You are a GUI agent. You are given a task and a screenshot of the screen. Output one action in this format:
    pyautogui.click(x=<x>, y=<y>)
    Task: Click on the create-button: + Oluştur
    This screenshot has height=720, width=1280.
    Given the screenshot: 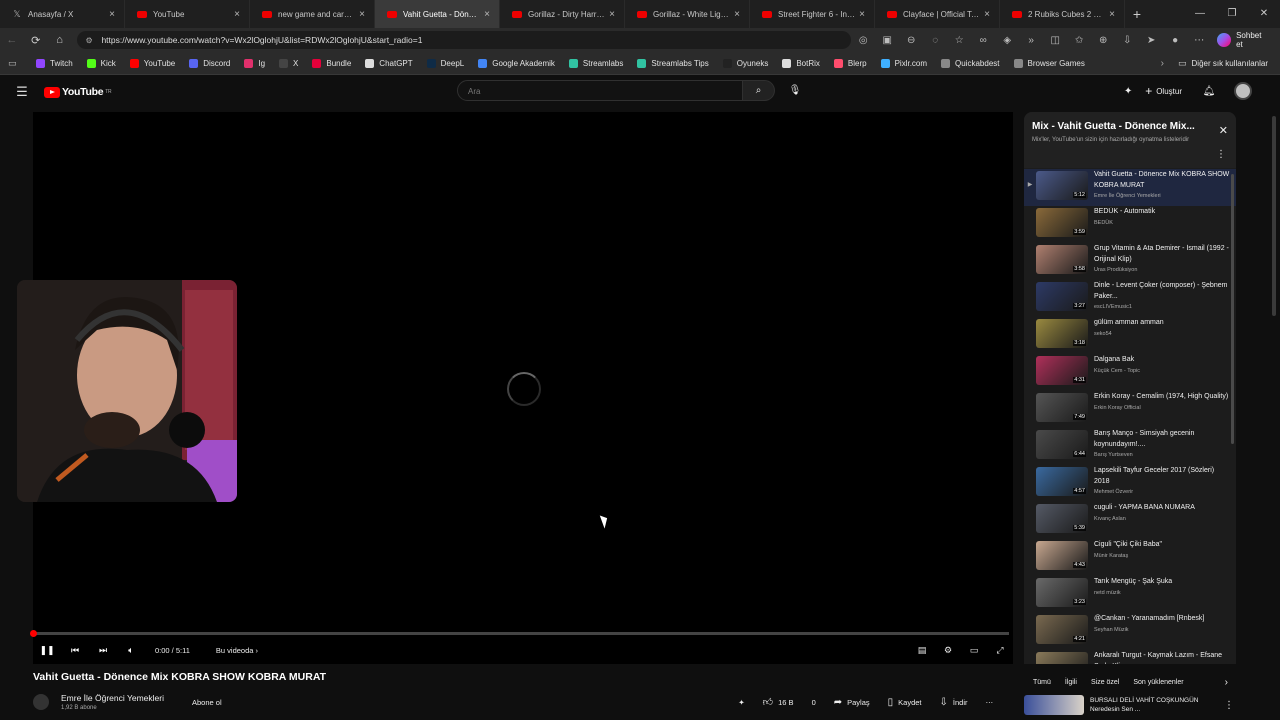 What is the action you would take?
    pyautogui.click(x=1163, y=91)
    